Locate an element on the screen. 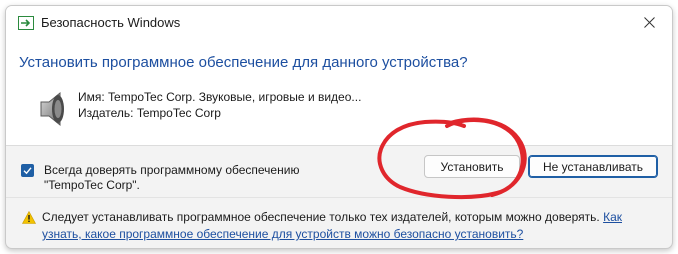 The height and width of the screenshot is (254, 678). checkmark-icon is located at coordinates (27, 171).